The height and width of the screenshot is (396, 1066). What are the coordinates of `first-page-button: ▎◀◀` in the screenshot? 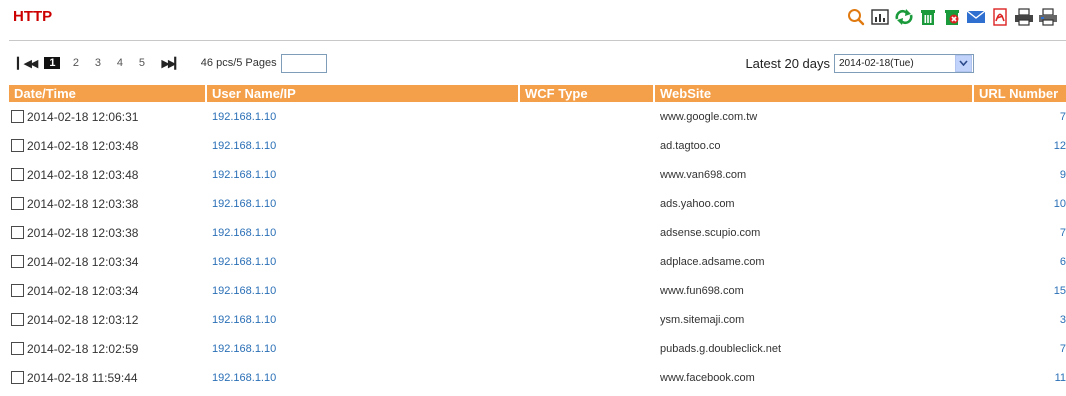 It's located at (27, 63).